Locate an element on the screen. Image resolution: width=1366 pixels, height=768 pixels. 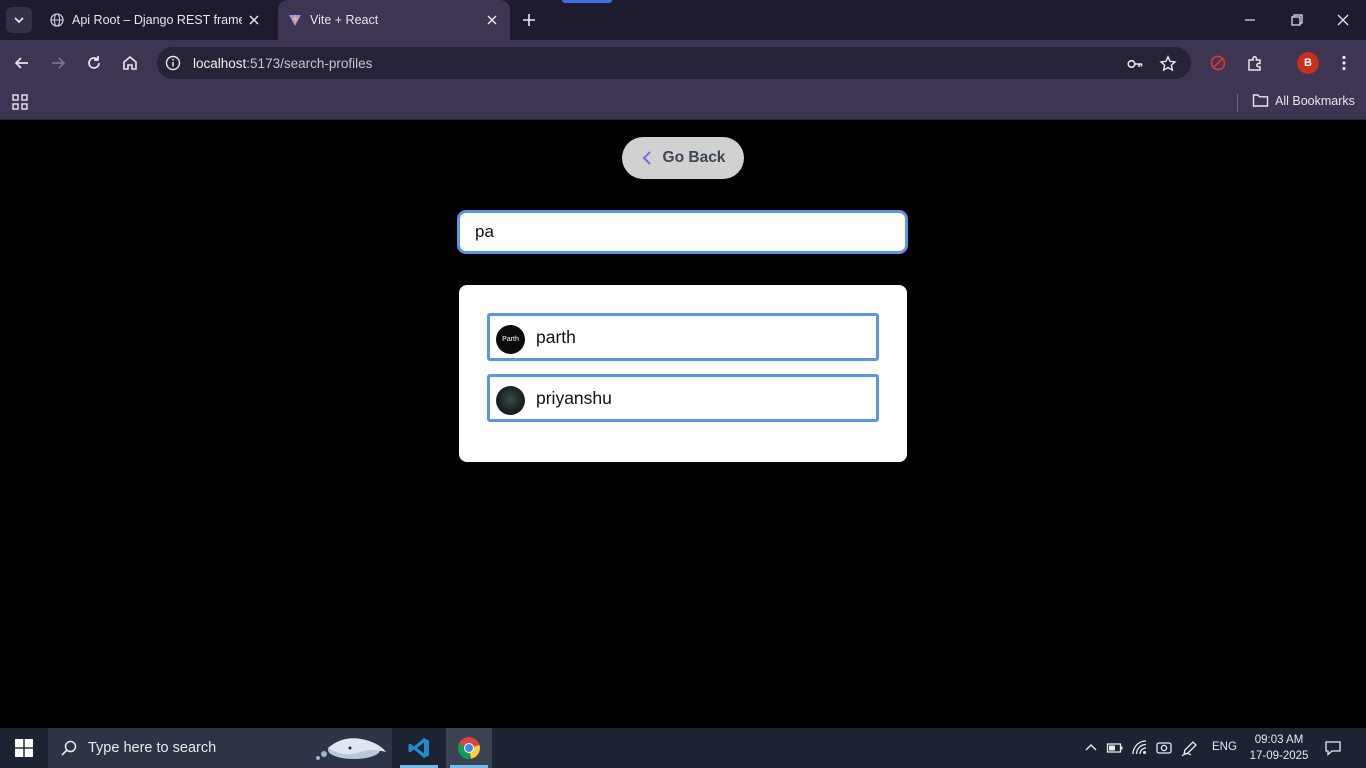
url-host: localhost is located at coordinates (220, 63).